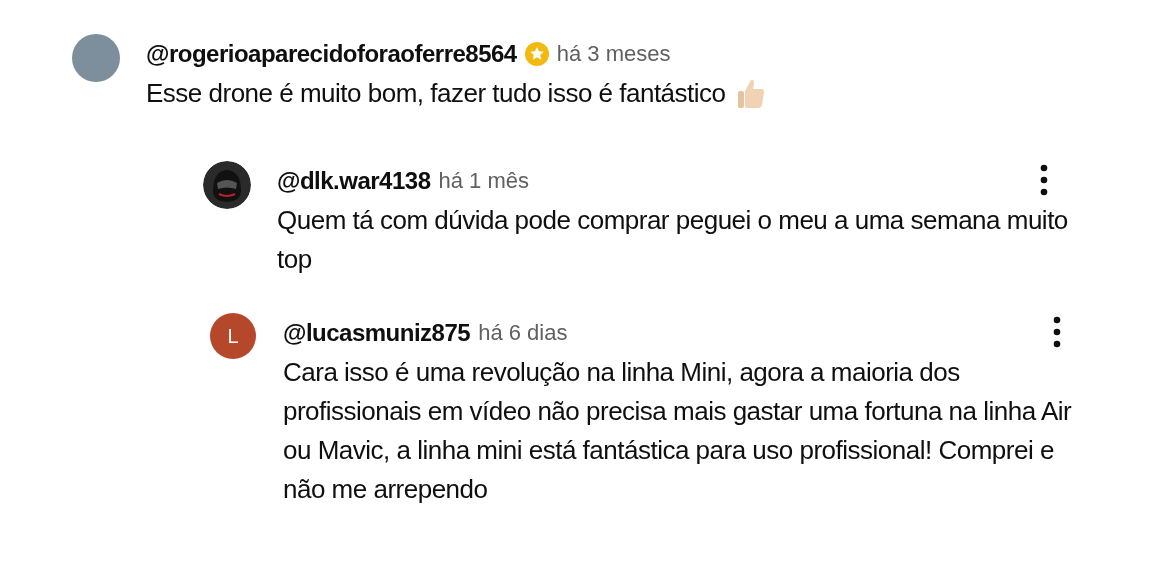  What do you see at coordinates (436, 93) in the screenshot?
I see `comment-text: Esse drone é muito bom, fazer tudo isso é fantástico` at bounding box center [436, 93].